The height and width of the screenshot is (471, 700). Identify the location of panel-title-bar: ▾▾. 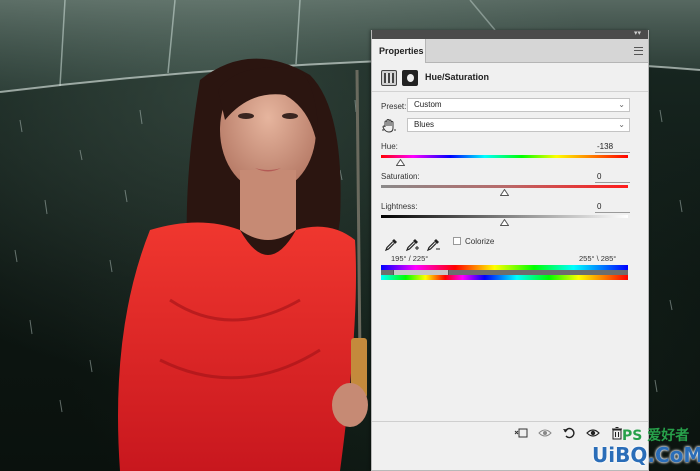
(510, 34).